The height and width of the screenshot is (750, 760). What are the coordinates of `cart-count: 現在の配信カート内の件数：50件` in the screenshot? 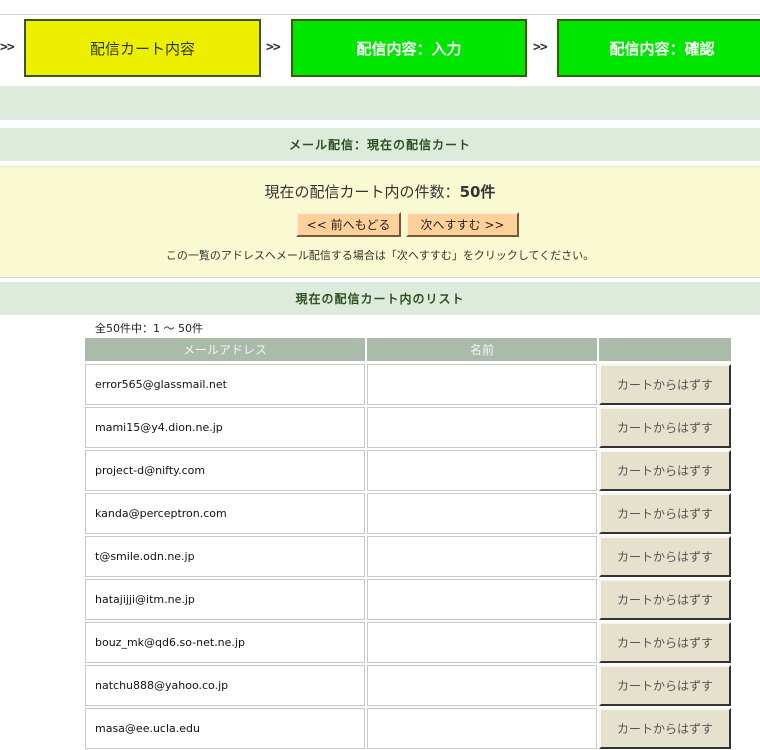 It's located at (380, 191).